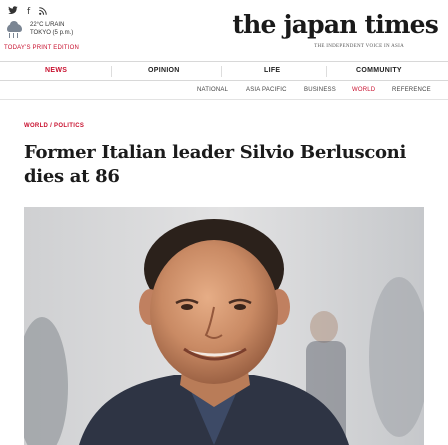  What do you see at coordinates (54, 126) in the screenshot?
I see `article-kicker: WORLD / POLITICS` at bounding box center [54, 126].